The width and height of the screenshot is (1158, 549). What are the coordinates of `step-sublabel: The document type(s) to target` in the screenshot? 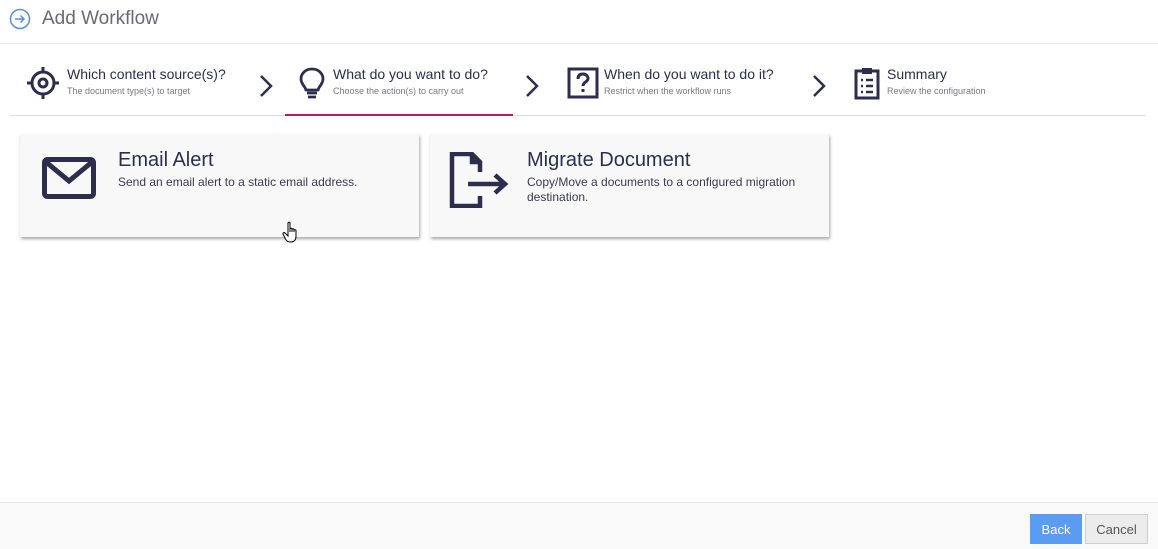 It's located at (129, 91).